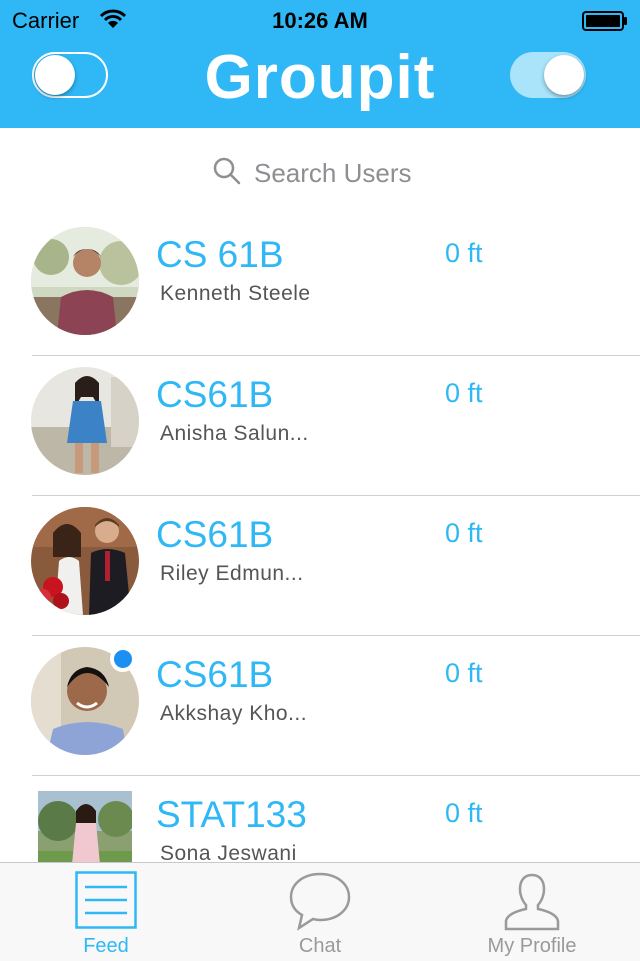 This screenshot has height=961, width=640. I want to click on toggle-knob, so click(564, 75).